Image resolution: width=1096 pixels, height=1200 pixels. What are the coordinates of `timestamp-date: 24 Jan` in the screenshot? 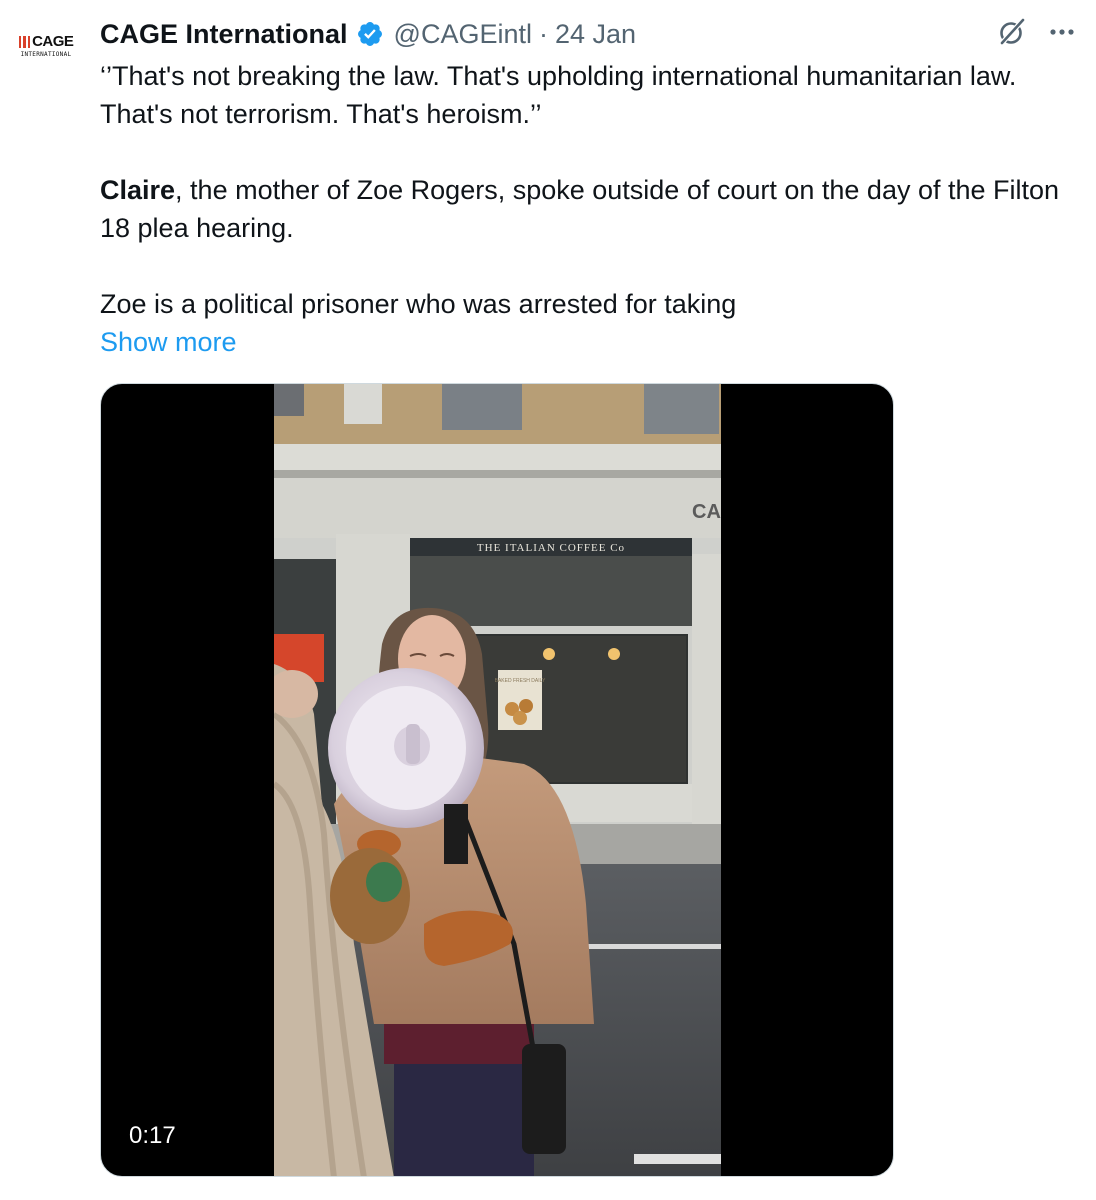 It's located at (595, 34).